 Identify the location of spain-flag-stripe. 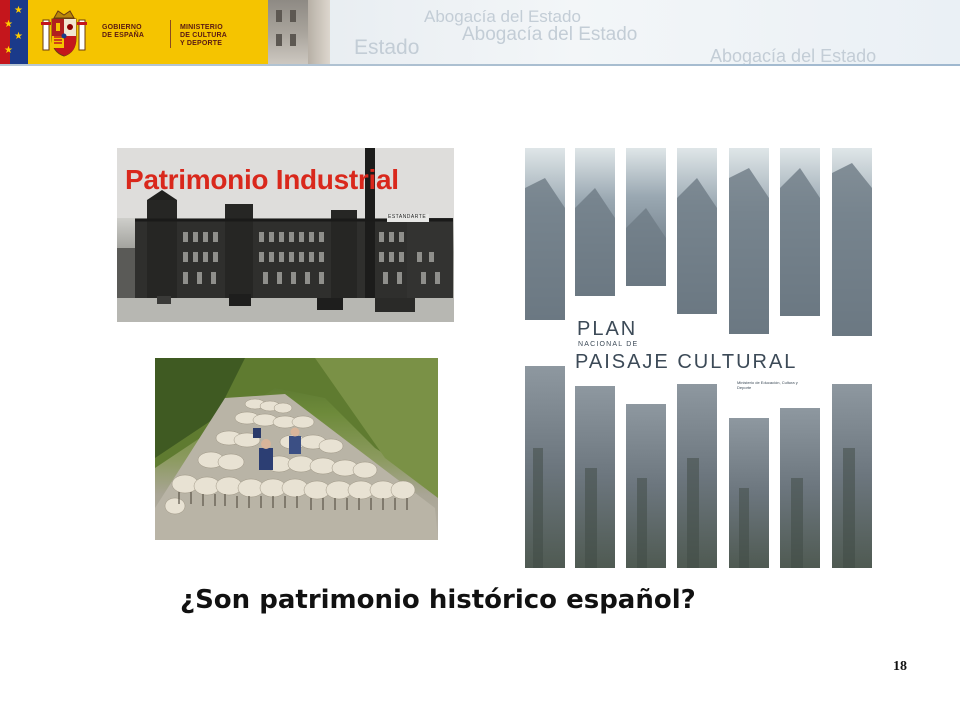
(5, 33).